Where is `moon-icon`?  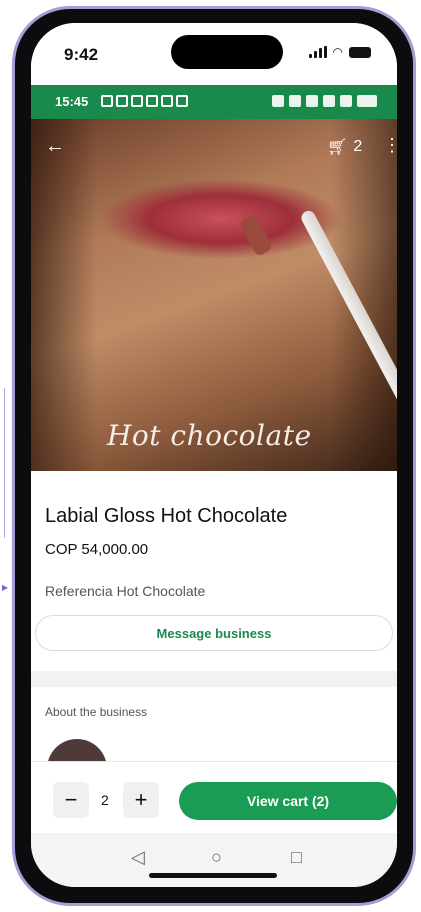
moon-icon is located at coordinates (312, 101).